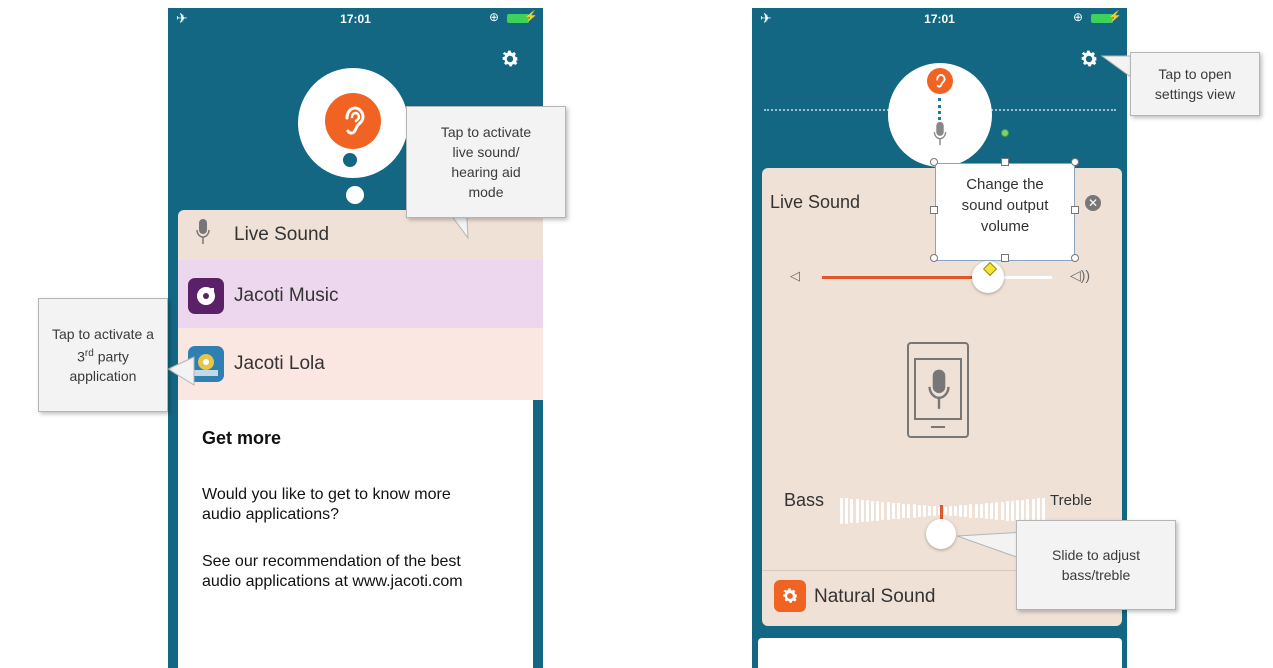  I want to click on natural-sound-label: Natural Sound, so click(874, 597).